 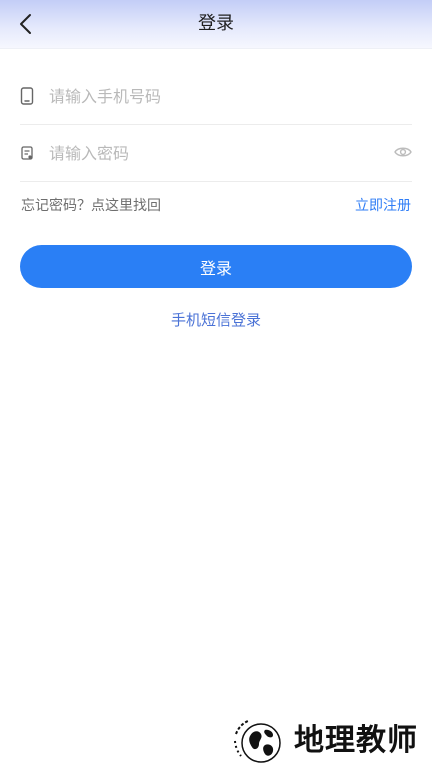 What do you see at coordinates (383, 206) in the screenshot?
I see `register-link: 立即注册` at bounding box center [383, 206].